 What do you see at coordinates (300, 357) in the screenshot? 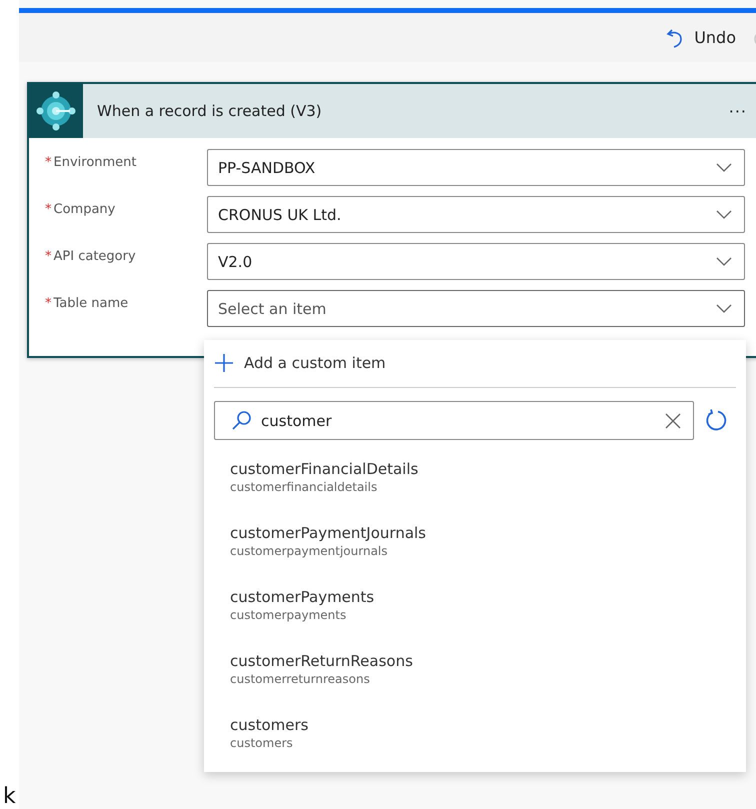
I see `add-custom-item-button: Add a custom item` at bounding box center [300, 357].